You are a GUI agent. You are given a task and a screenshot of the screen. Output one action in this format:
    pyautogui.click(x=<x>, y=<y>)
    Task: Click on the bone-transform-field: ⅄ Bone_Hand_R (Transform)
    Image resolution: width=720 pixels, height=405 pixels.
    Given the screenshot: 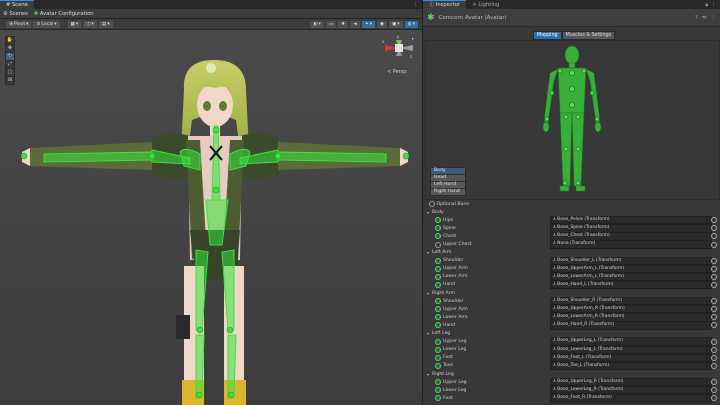 What is the action you would take?
    pyautogui.click(x=631, y=325)
    